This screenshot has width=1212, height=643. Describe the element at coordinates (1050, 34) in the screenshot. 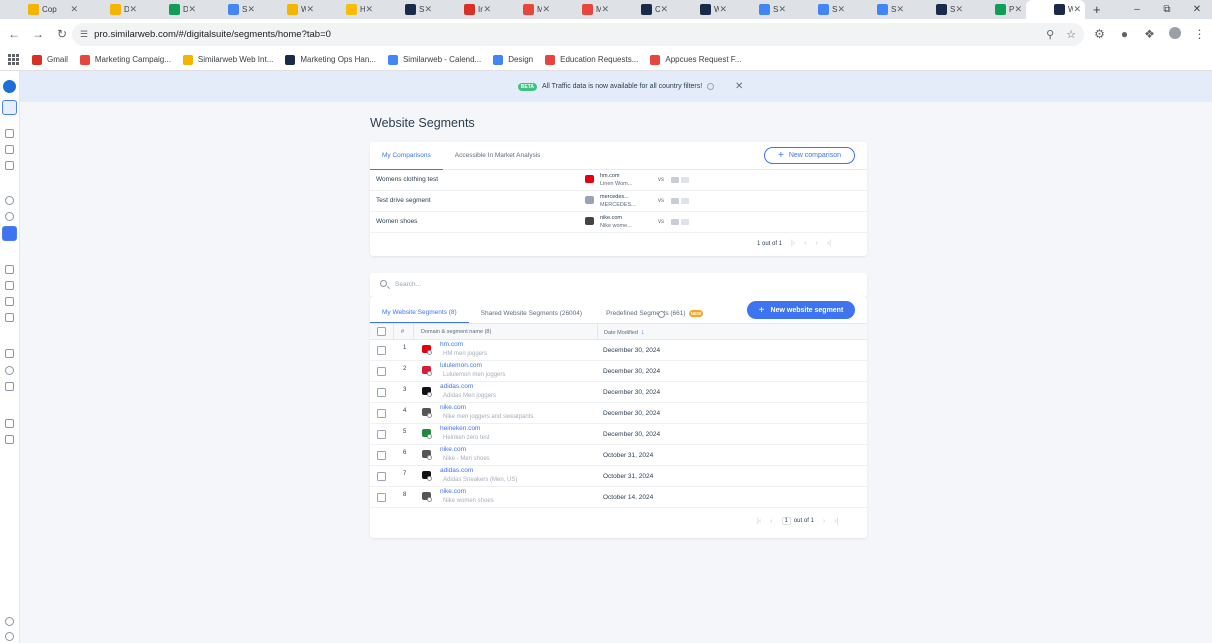

I see `zoom-icon: ⚲` at that location.